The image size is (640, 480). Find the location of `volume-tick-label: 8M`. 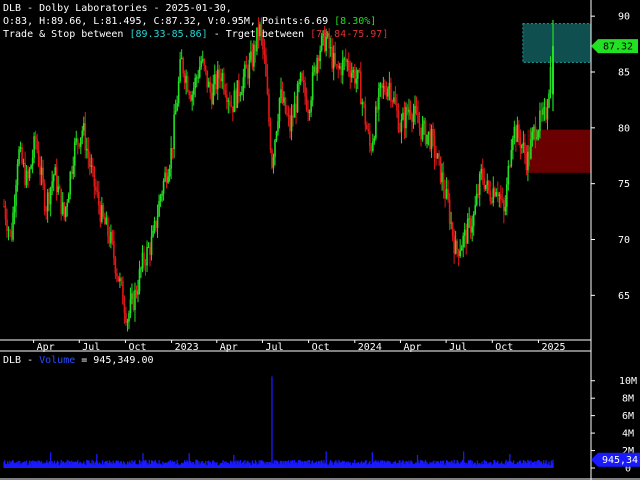

volume-tick-label: 8M is located at coordinates (628, 399).